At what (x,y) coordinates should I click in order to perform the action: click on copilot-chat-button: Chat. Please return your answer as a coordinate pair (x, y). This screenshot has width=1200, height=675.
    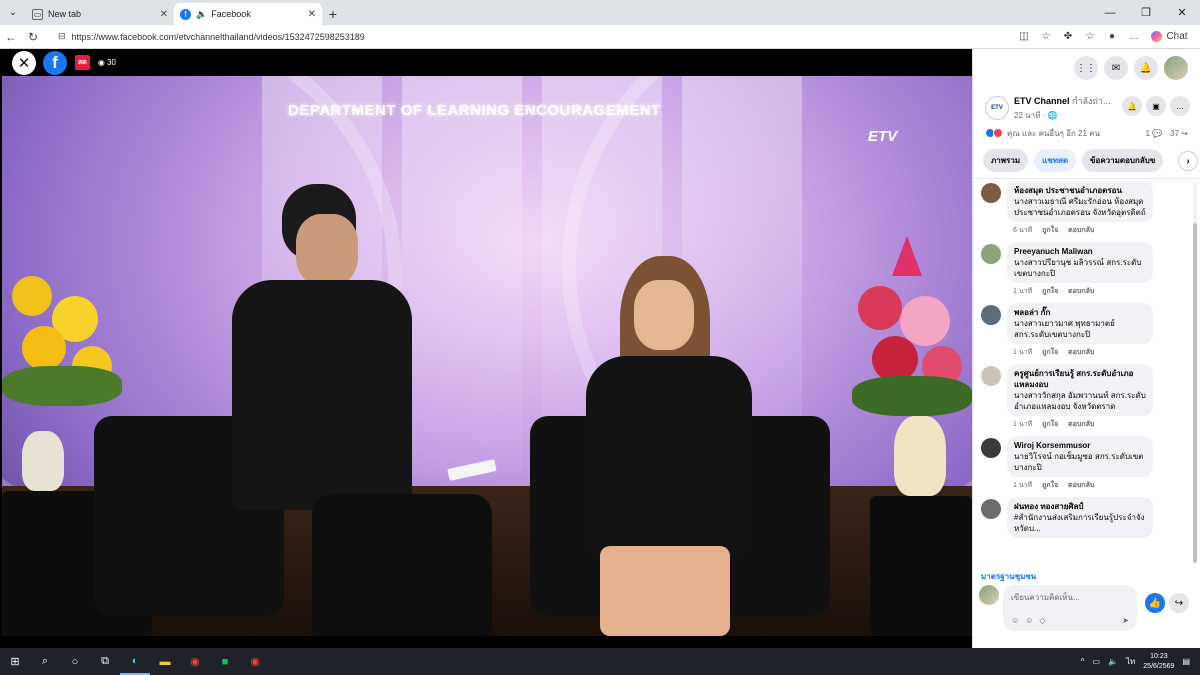
    Looking at the image, I should click on (1169, 36).